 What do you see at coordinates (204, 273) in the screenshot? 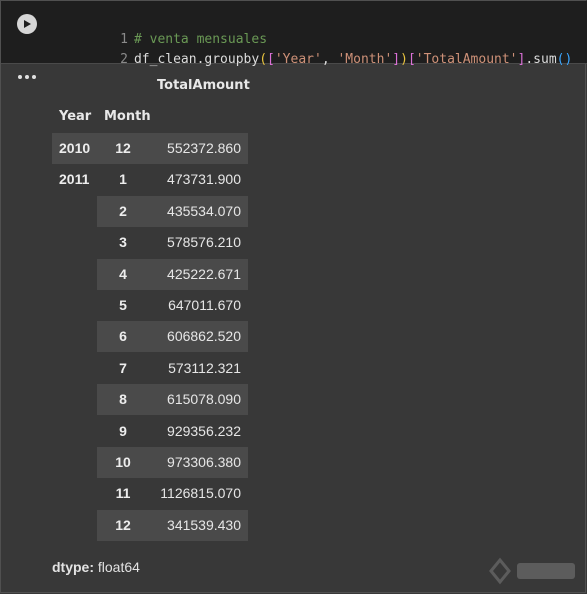
I see `cell-totalamount: 425222.671` at bounding box center [204, 273].